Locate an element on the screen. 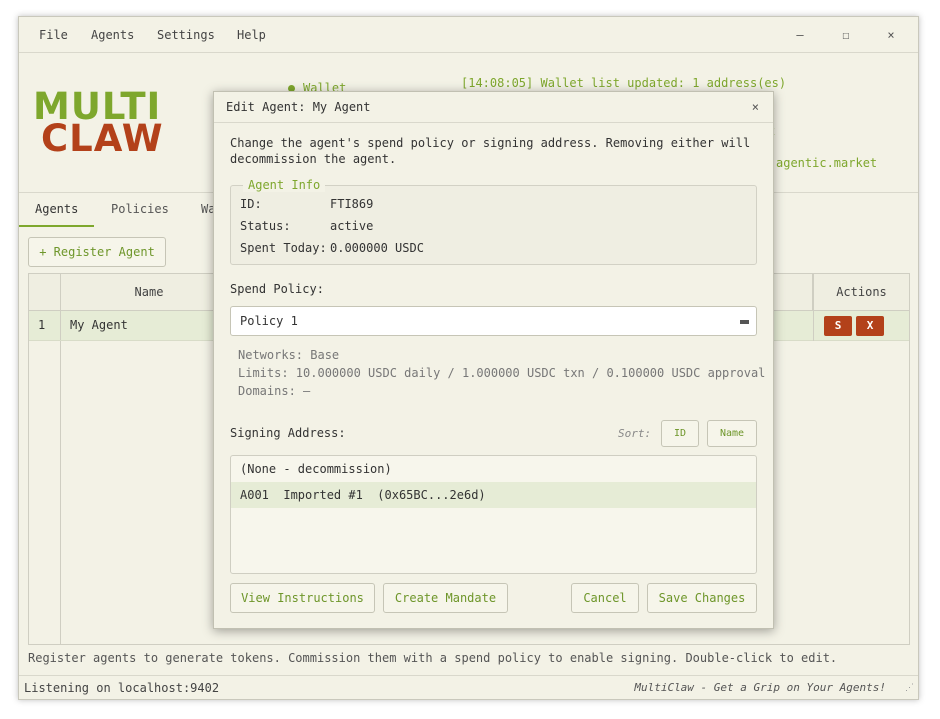 Image resolution: width=940 pixels, height=719 pixels. close-icon: × is located at coordinates (891, 35).